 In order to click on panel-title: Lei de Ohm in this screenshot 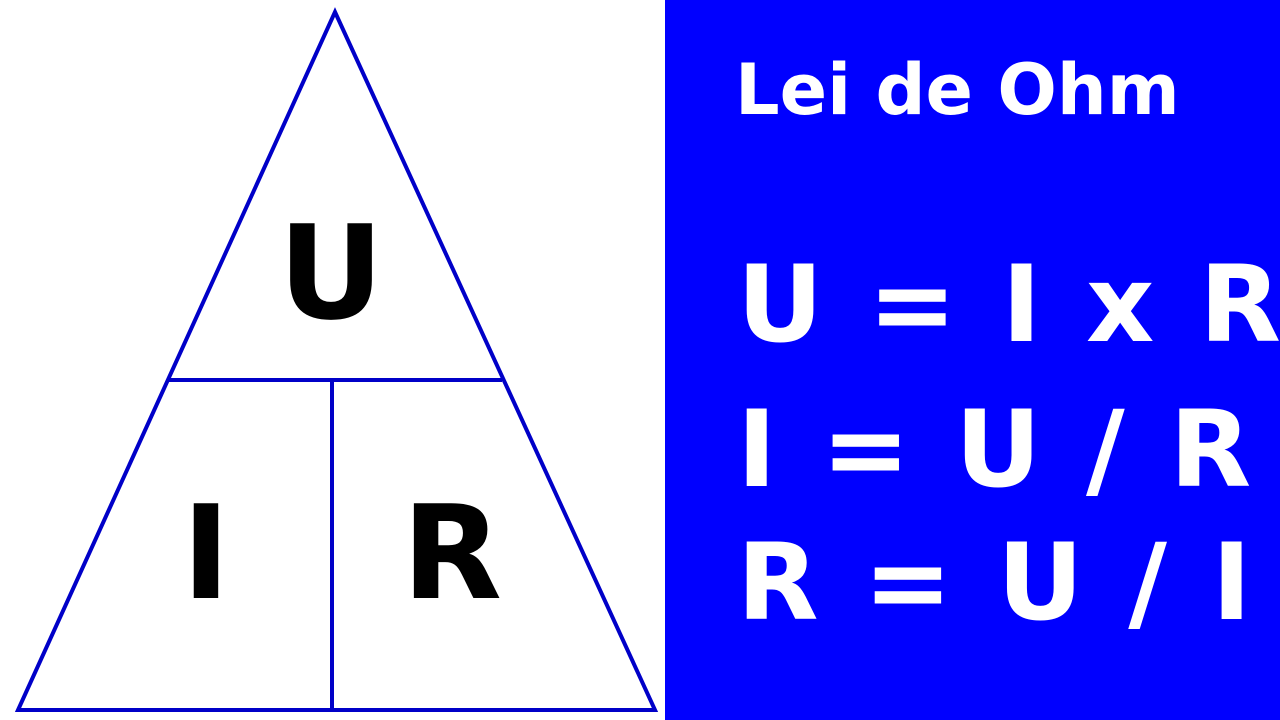, I will do `click(957, 90)`.